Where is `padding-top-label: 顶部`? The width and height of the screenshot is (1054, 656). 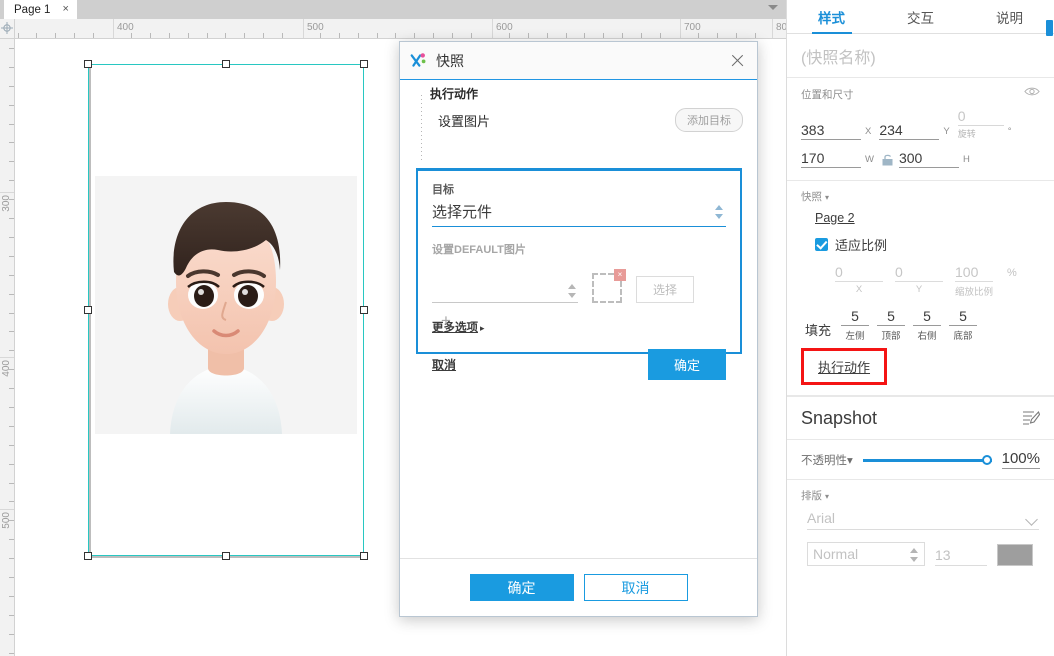 padding-top-label: 顶部 is located at coordinates (891, 336).